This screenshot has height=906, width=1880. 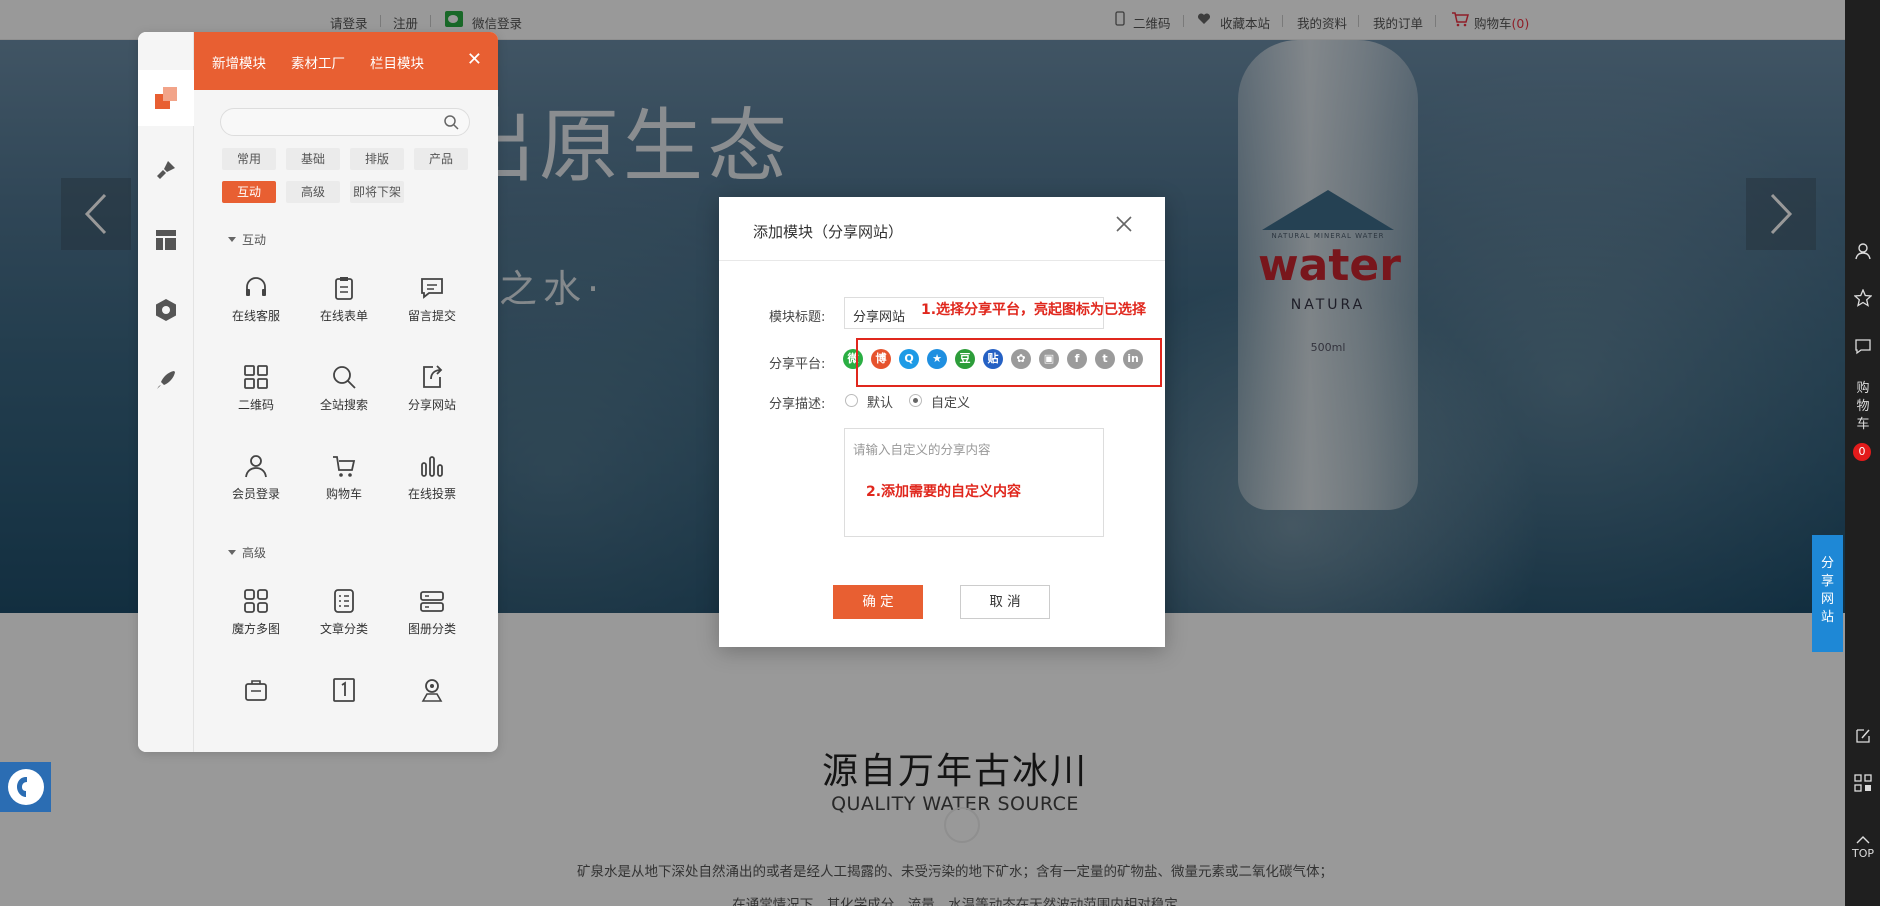 I want to click on module-label: 文章分类, so click(x=343, y=629).